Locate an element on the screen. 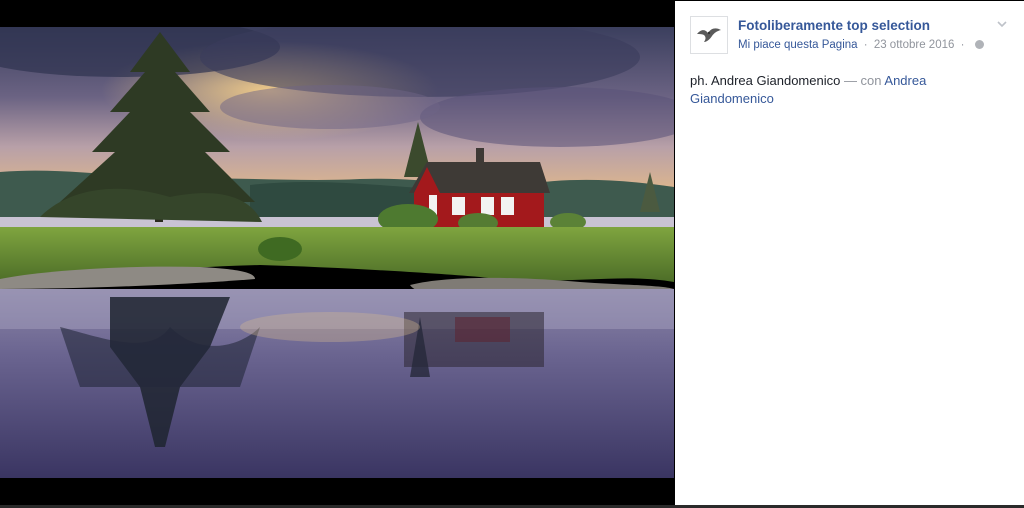 The width and height of the screenshot is (1024, 508). bird-logo-icon is located at coordinates (709, 35).